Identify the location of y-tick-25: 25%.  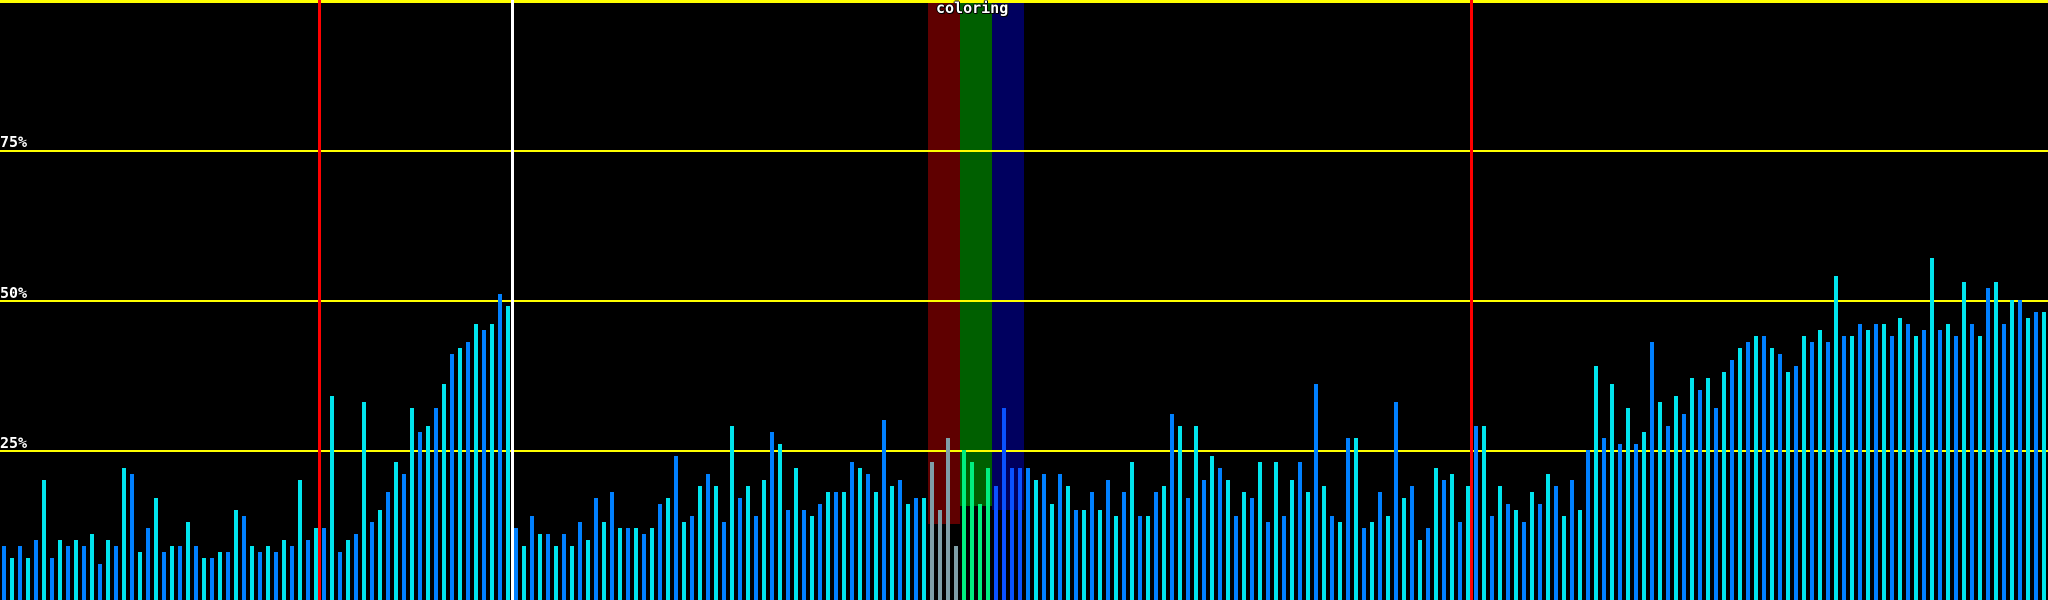
(14, 443).